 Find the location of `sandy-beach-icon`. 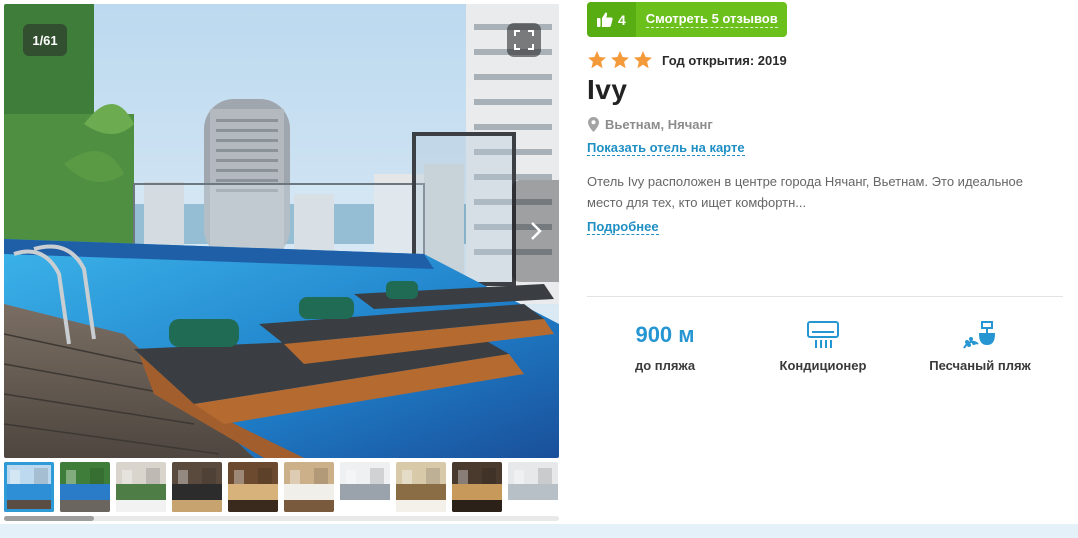

sandy-beach-icon is located at coordinates (979, 335).